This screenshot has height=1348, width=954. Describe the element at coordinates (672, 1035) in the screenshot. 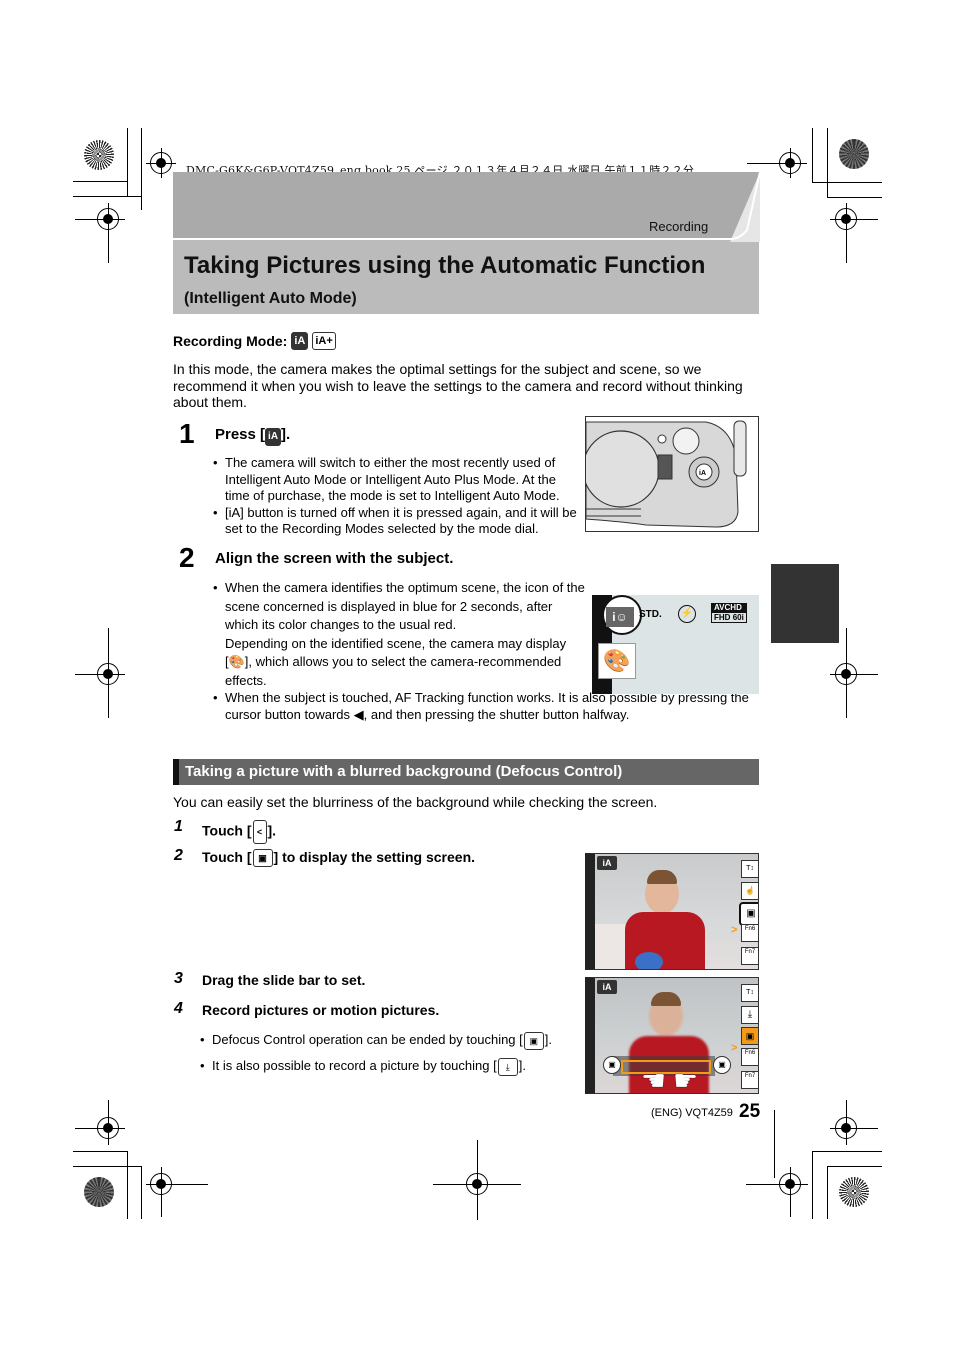

I see `defocus-screen-photo-2: iA ▣ ▣ ☚ ☛ T↕ ⤓ ▣ > Fn6 Fn7` at that location.